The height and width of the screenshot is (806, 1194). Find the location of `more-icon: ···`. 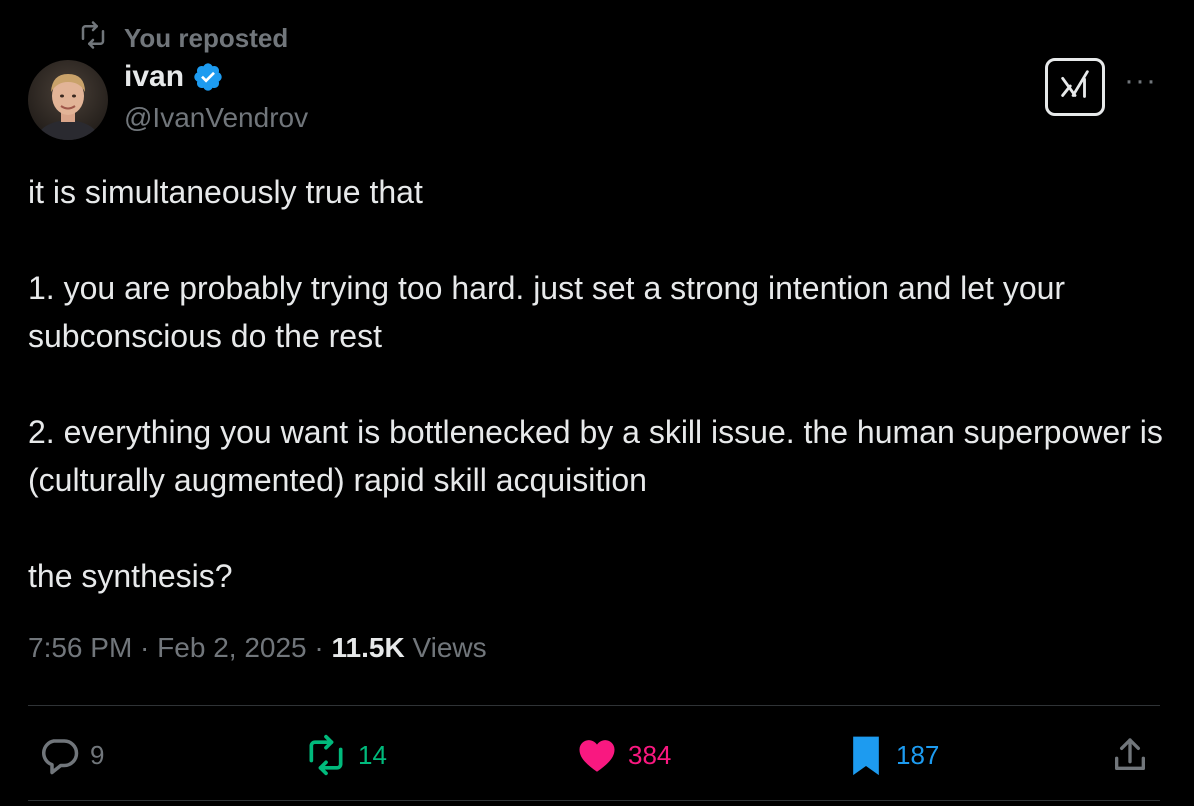

more-icon: ··· is located at coordinates (1140, 80).